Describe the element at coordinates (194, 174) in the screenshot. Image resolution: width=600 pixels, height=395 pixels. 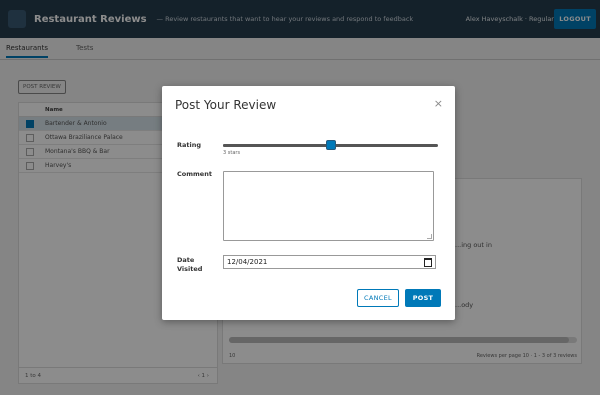
I see `comment-label: Comment` at that location.